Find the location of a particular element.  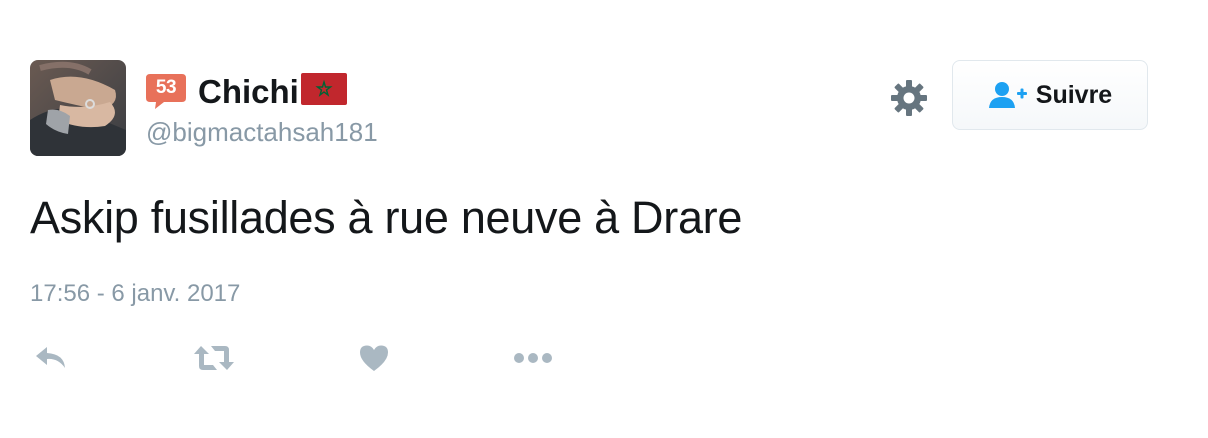

follow-button: Suivre is located at coordinates (1050, 95).